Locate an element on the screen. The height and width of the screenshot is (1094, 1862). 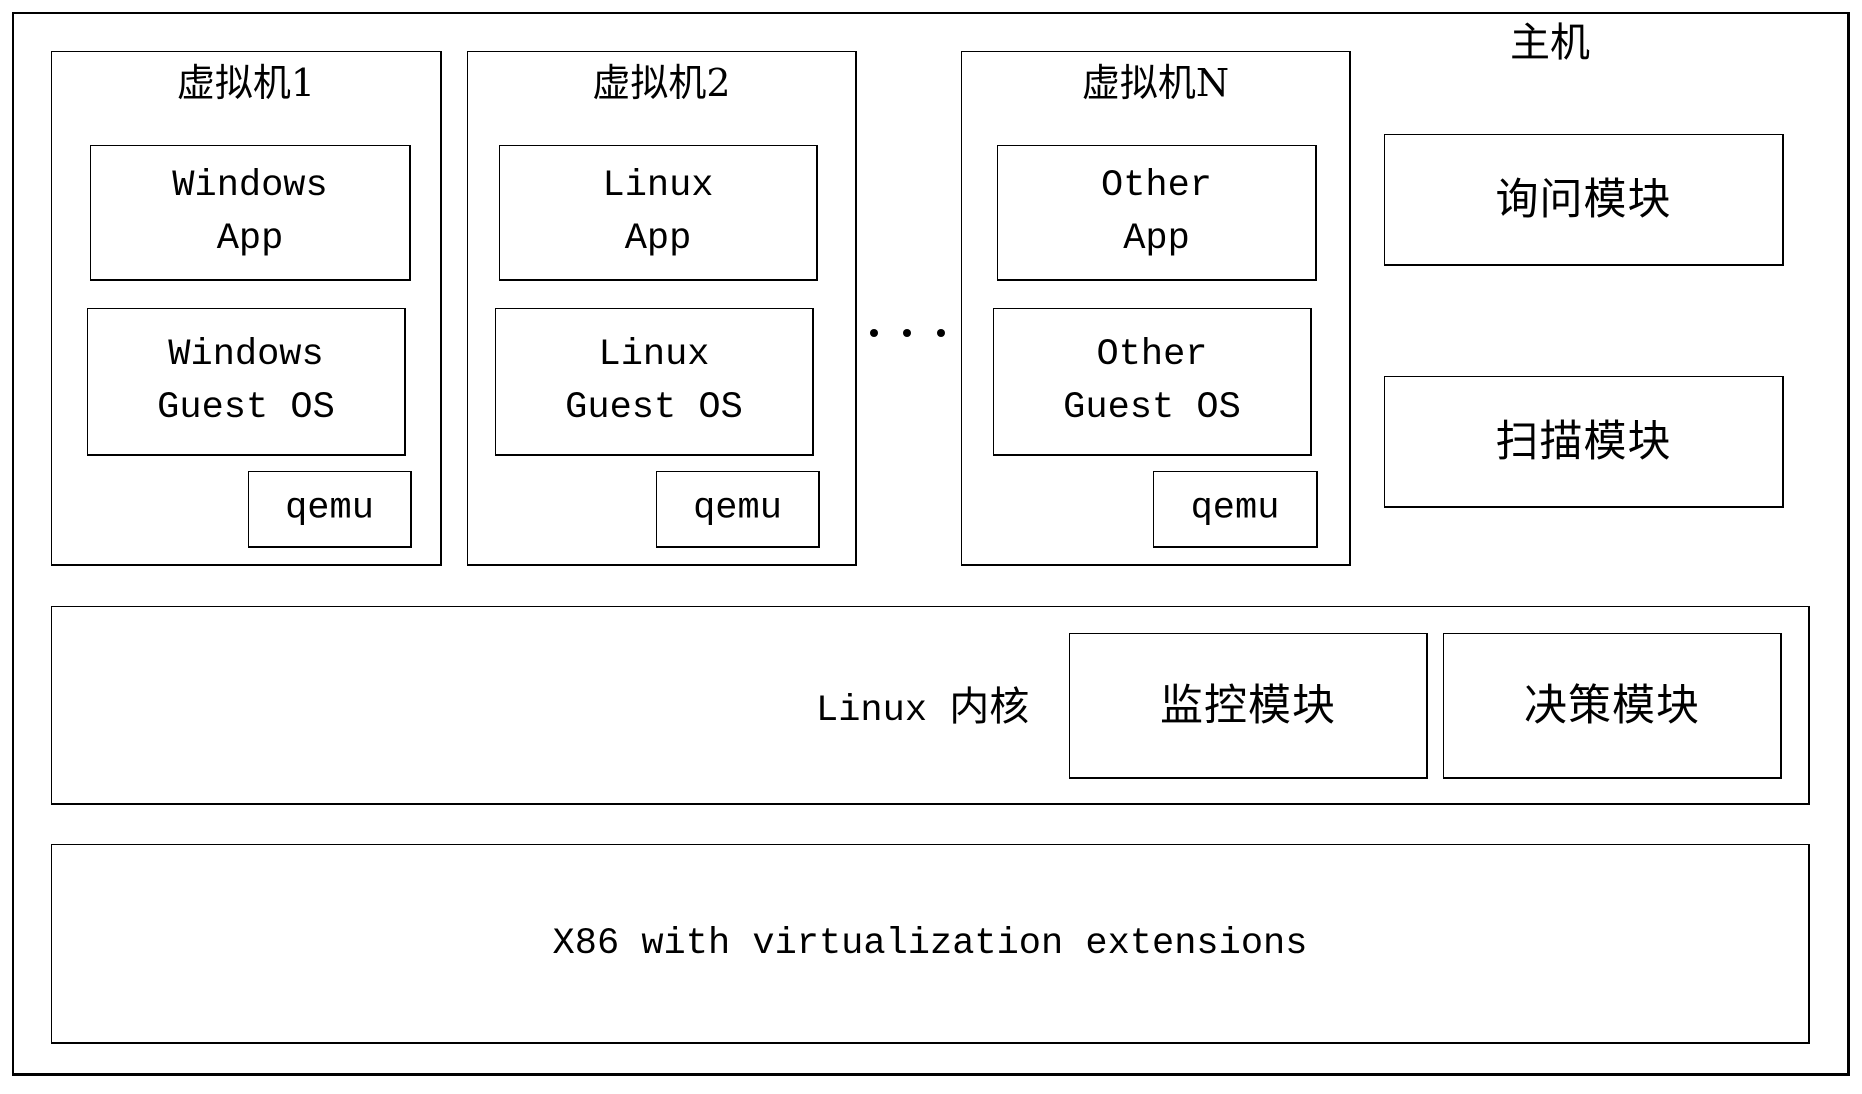
vm2-app-box: Linux App is located at coordinates (658, 213).